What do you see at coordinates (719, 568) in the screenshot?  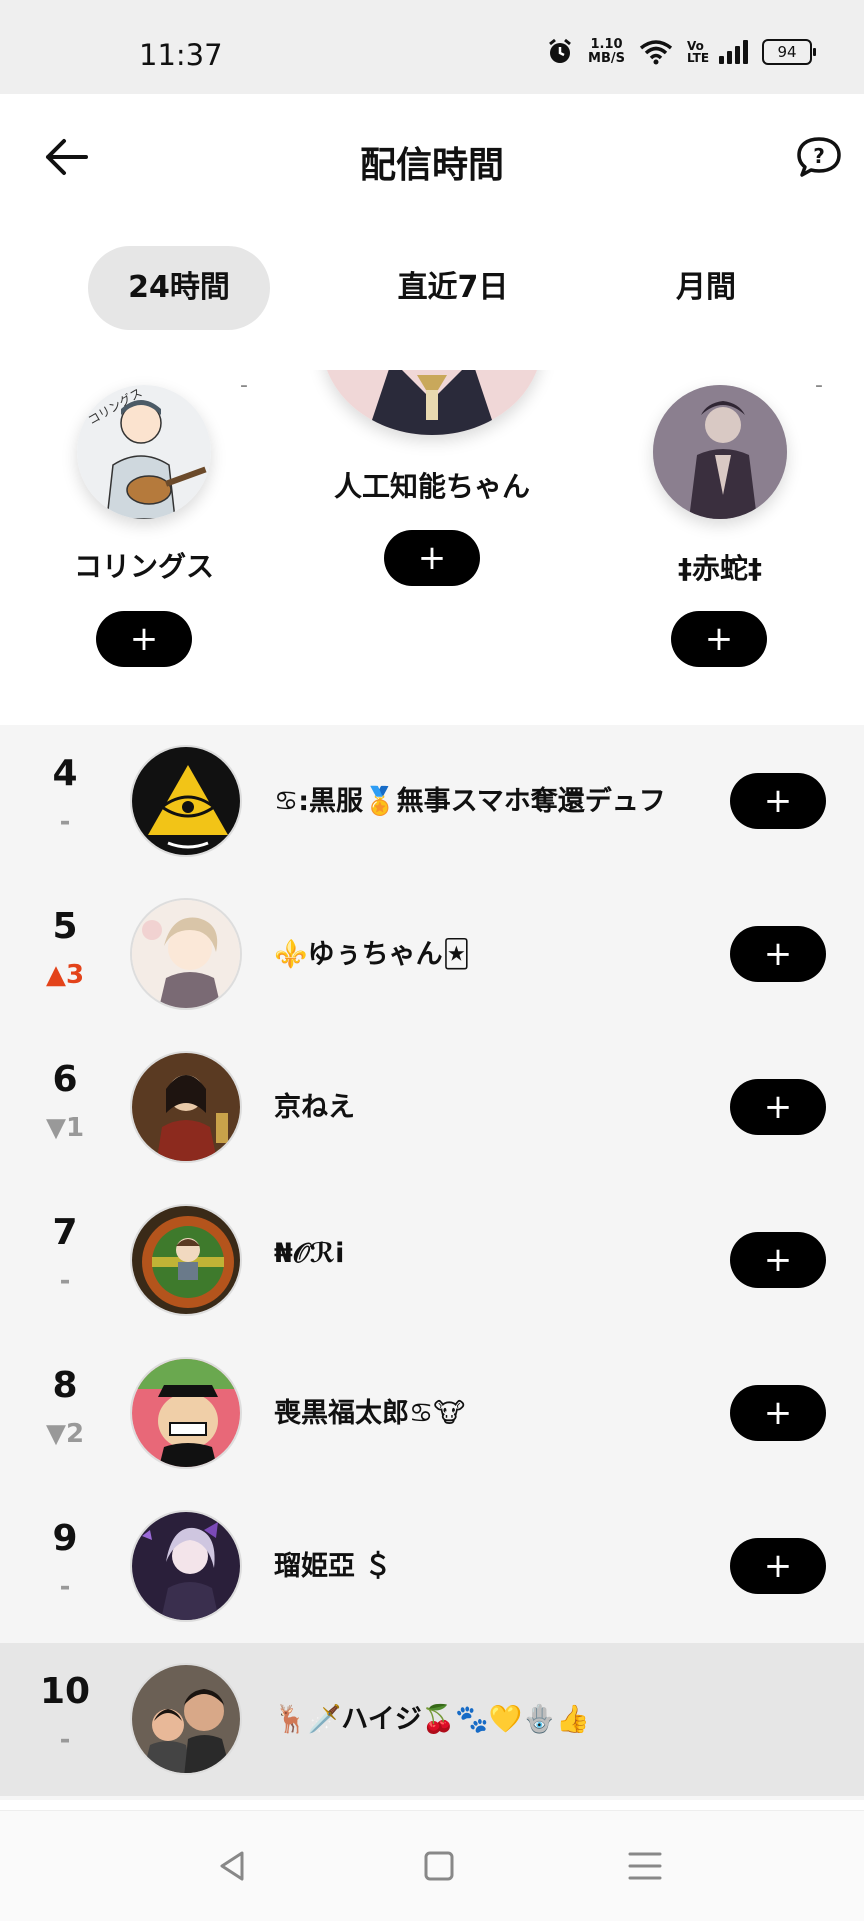 I see `podium-third-name: ‡赤蛇‡` at bounding box center [719, 568].